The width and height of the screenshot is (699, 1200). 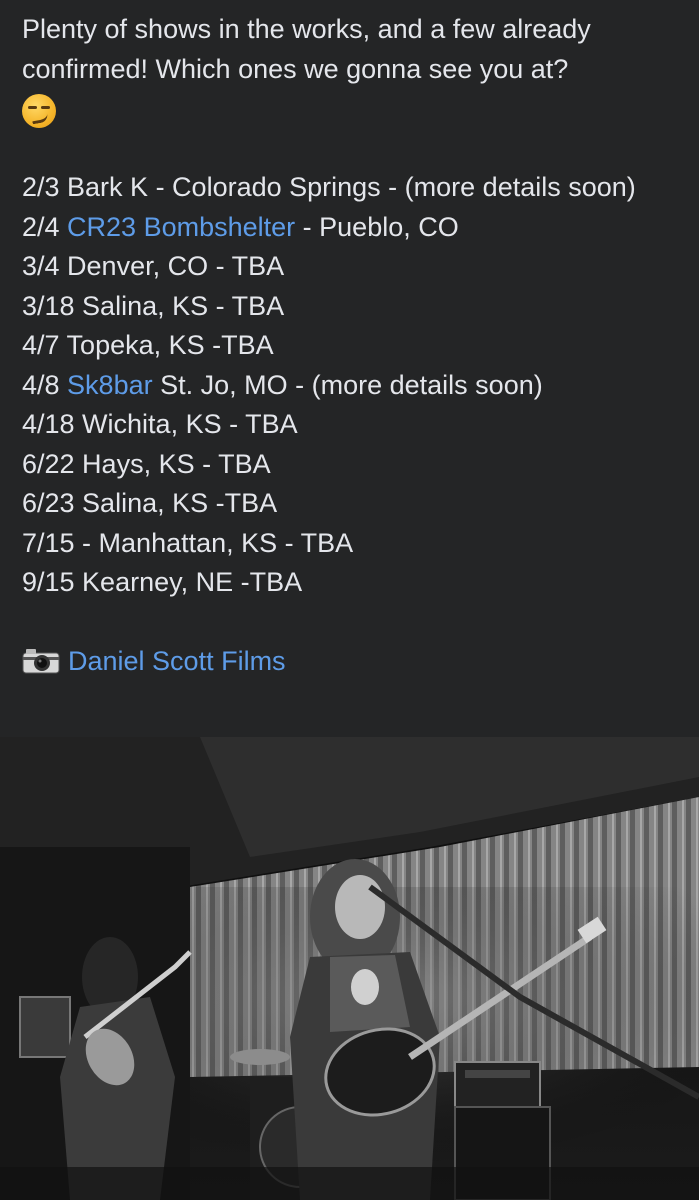 What do you see at coordinates (146, 463) in the screenshot?
I see `show-item: 6/22 Hays, KS - TBA` at bounding box center [146, 463].